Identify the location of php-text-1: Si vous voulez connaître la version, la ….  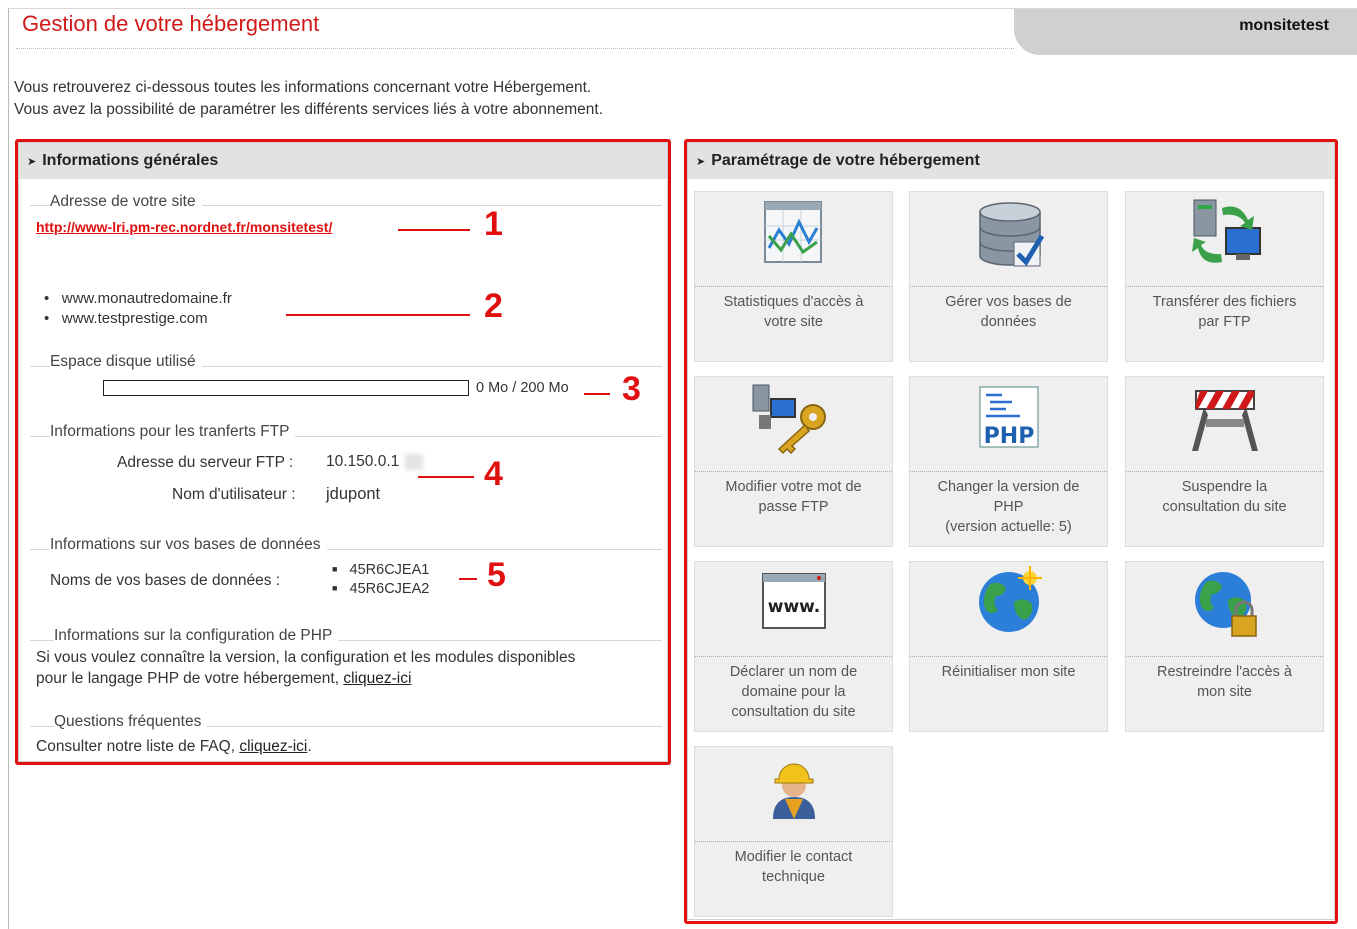
(306, 657).